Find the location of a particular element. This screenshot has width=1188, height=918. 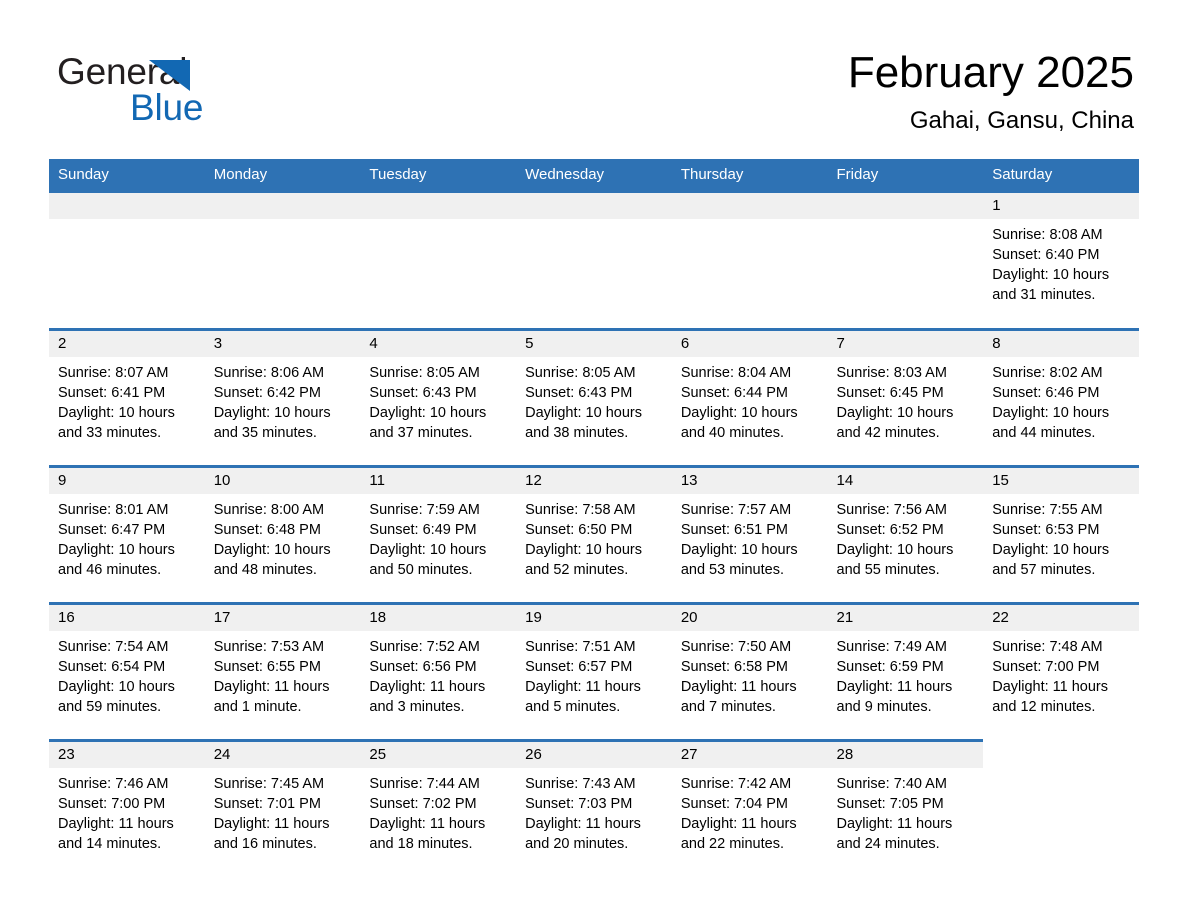

daylight-text-line2: and 57 minutes. is located at coordinates (1044, 570).